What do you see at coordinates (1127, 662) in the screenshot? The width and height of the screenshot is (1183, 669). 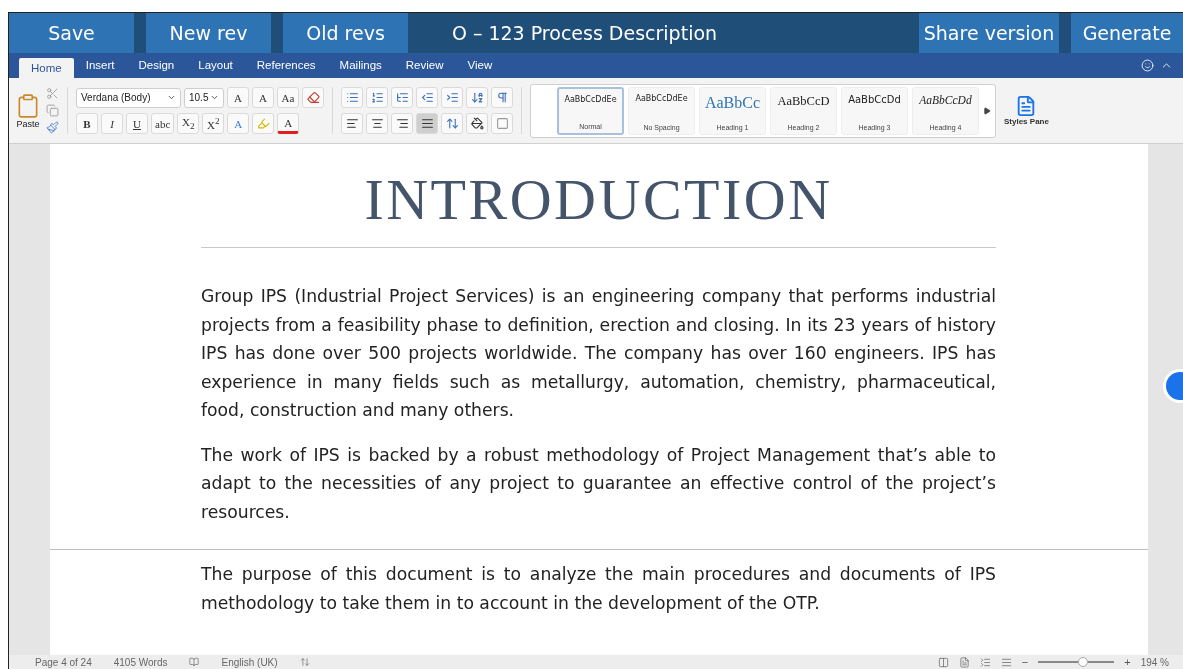 I see `zoom-in-button: +` at bounding box center [1127, 662].